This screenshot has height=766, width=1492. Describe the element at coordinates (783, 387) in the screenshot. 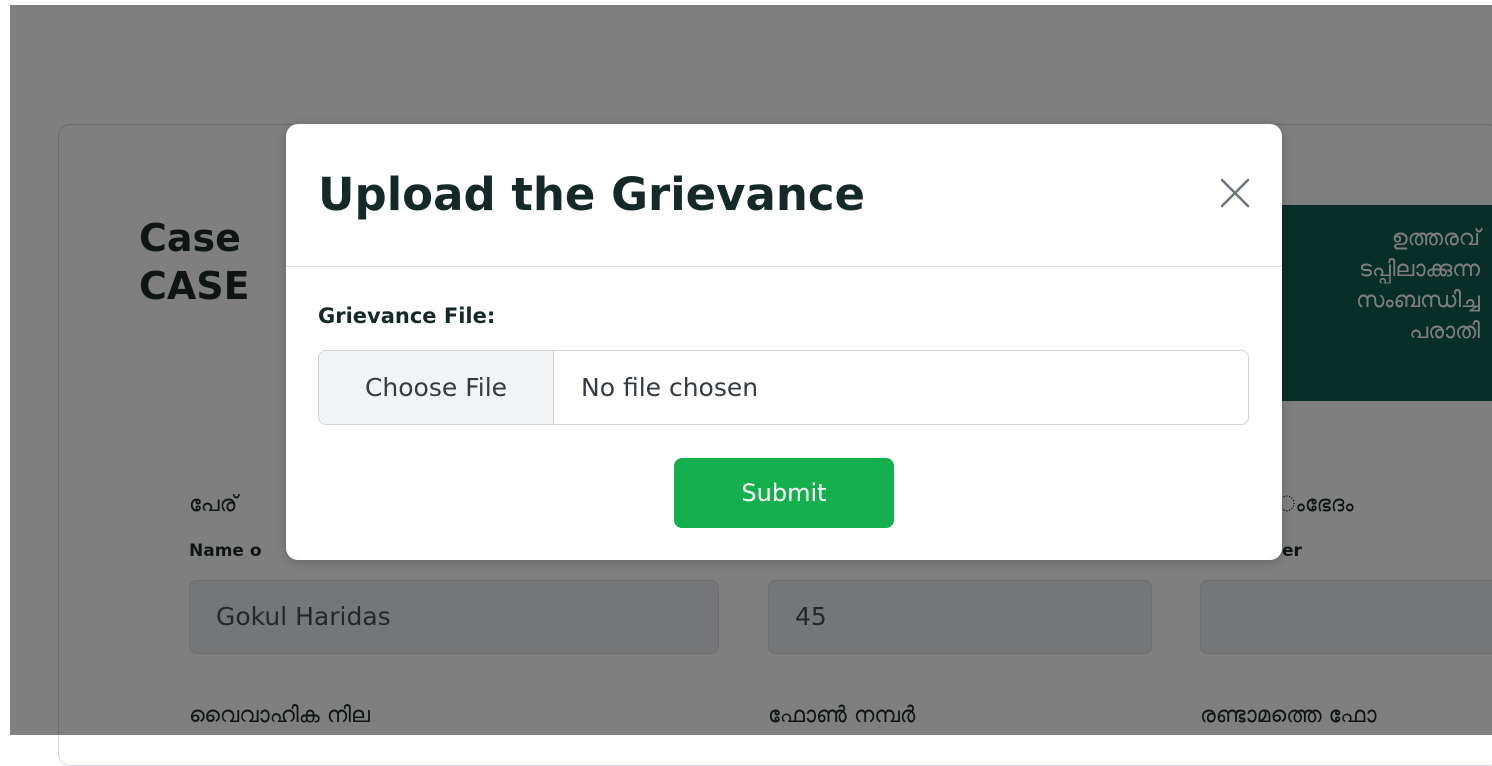

I see `grievance-file-input: Choose File No file chosen` at that location.